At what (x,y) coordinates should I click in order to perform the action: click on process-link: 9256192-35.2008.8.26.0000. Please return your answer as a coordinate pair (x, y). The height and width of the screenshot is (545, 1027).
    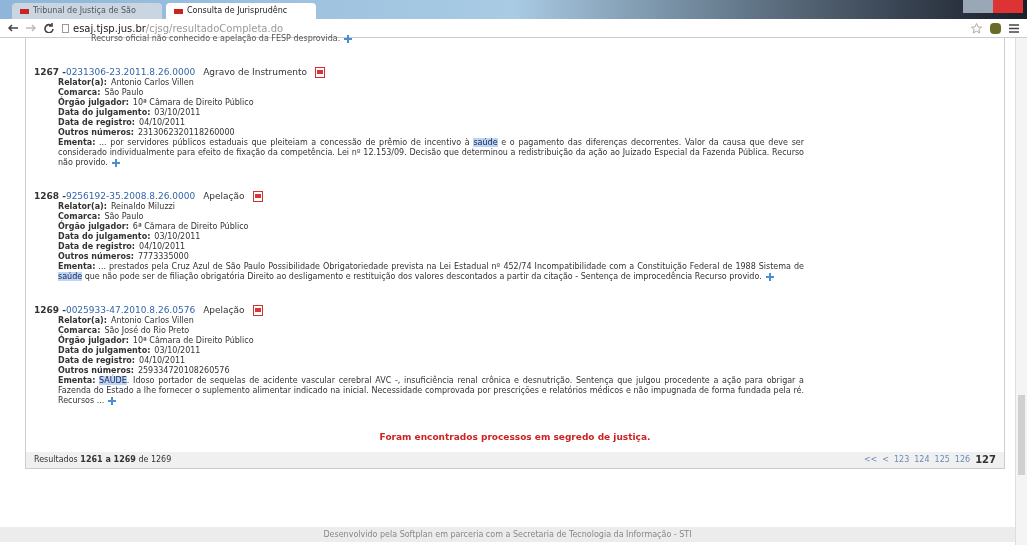
    Looking at the image, I should click on (130, 196).